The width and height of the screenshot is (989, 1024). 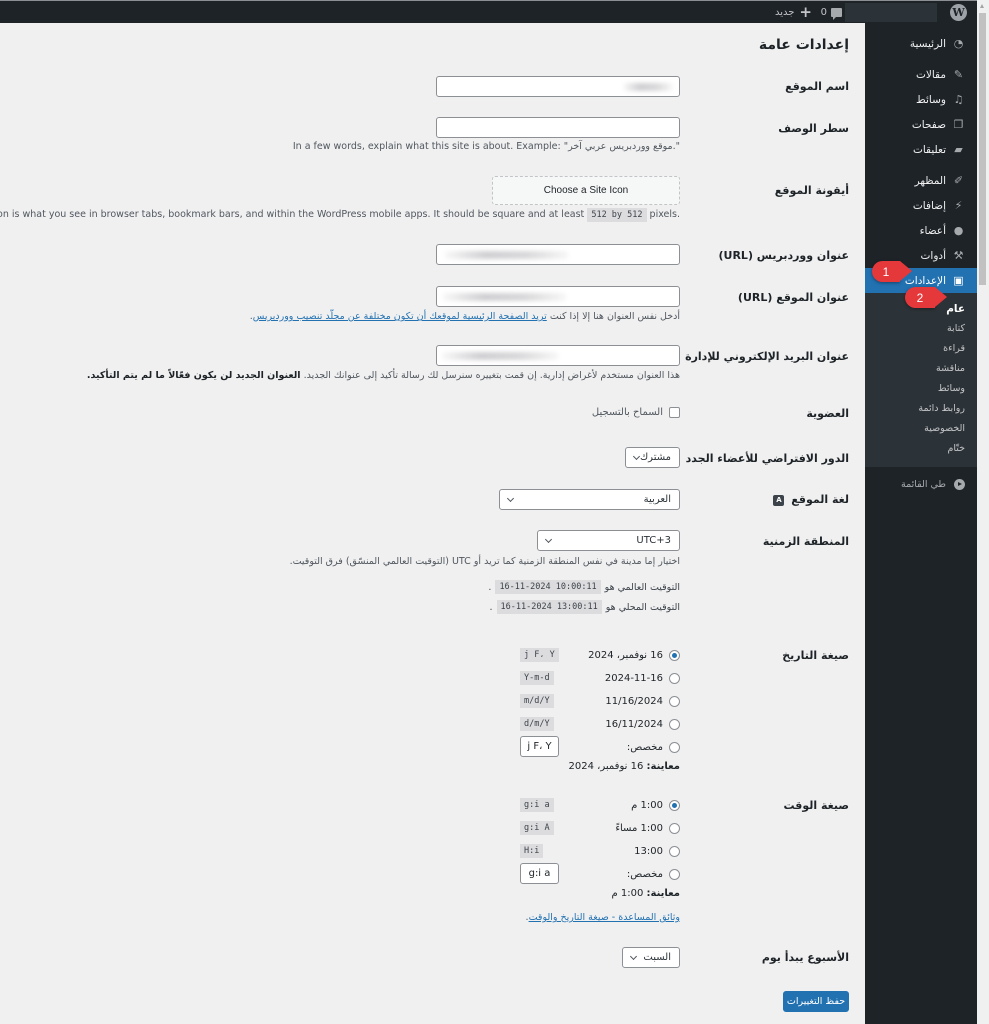 What do you see at coordinates (559, 86) in the screenshot?
I see `site-title-input` at bounding box center [559, 86].